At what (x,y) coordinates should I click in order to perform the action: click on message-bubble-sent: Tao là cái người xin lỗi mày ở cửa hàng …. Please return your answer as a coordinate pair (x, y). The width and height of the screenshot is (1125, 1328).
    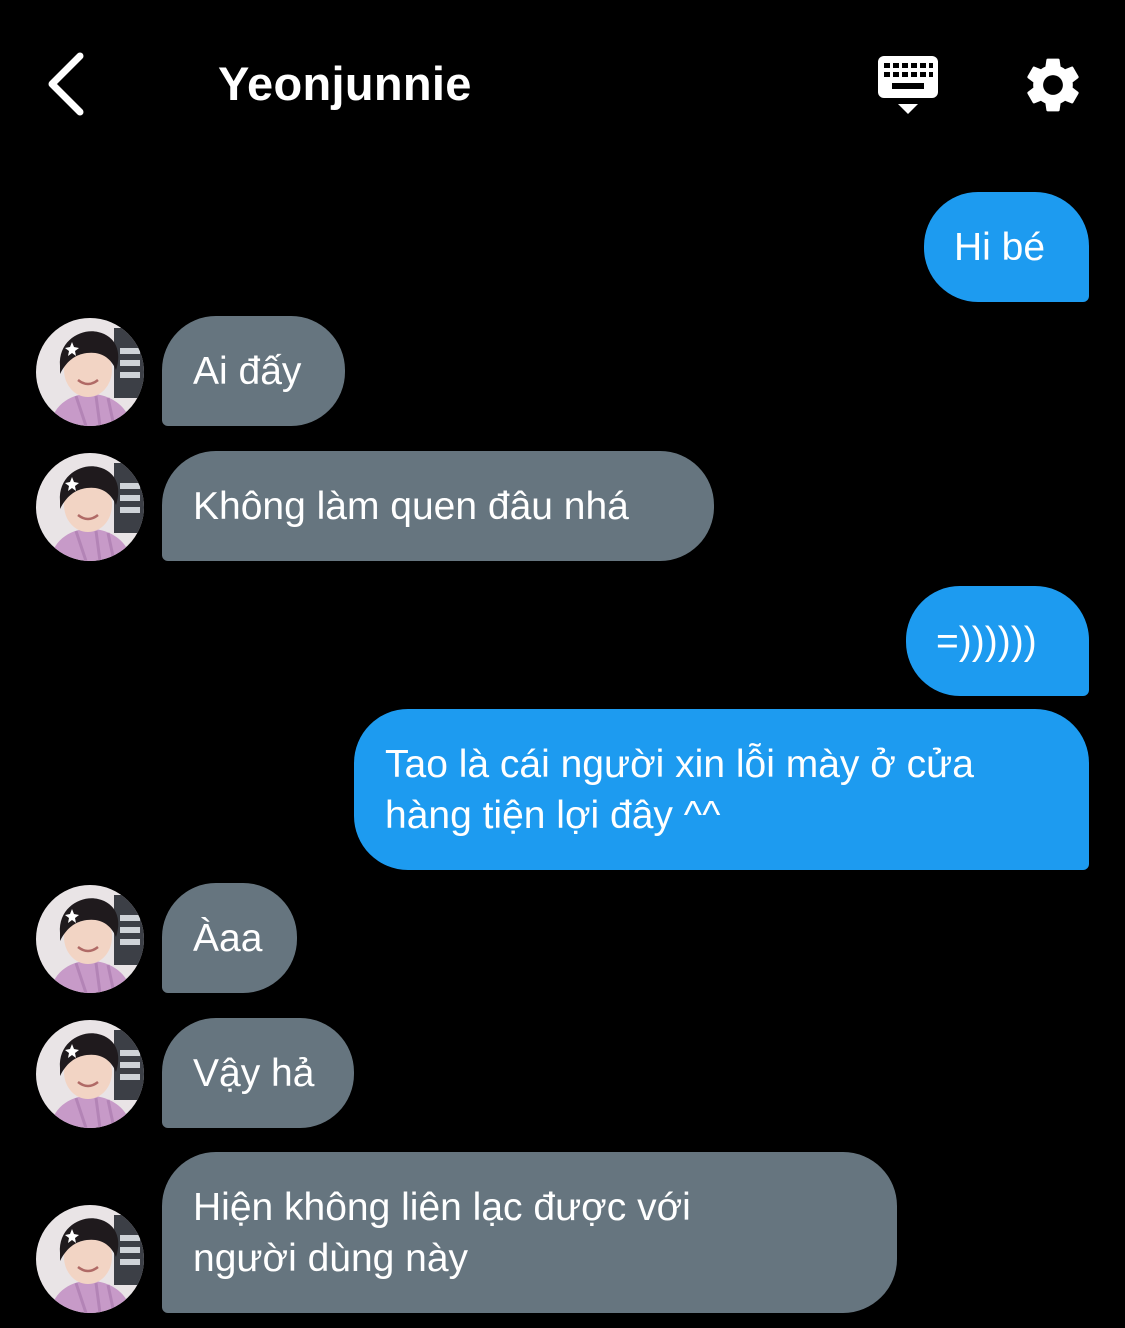
    Looking at the image, I should click on (721, 789).